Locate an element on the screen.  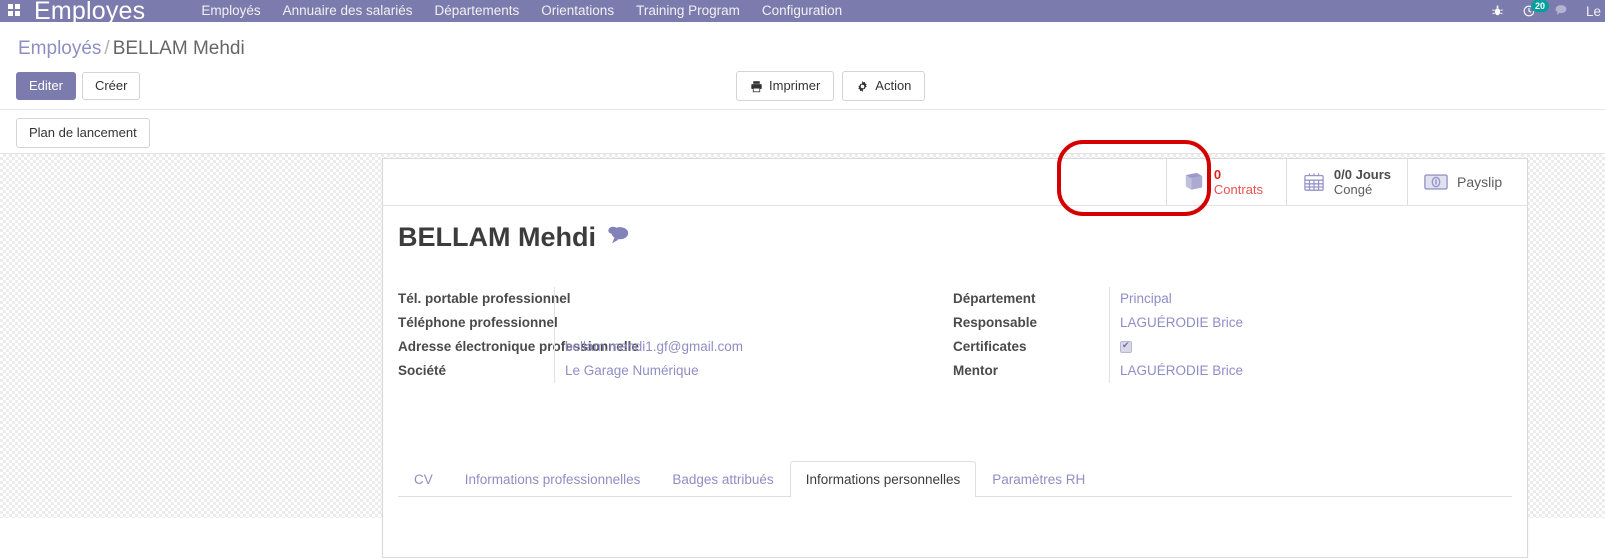
gear-icon is located at coordinates (862, 86).